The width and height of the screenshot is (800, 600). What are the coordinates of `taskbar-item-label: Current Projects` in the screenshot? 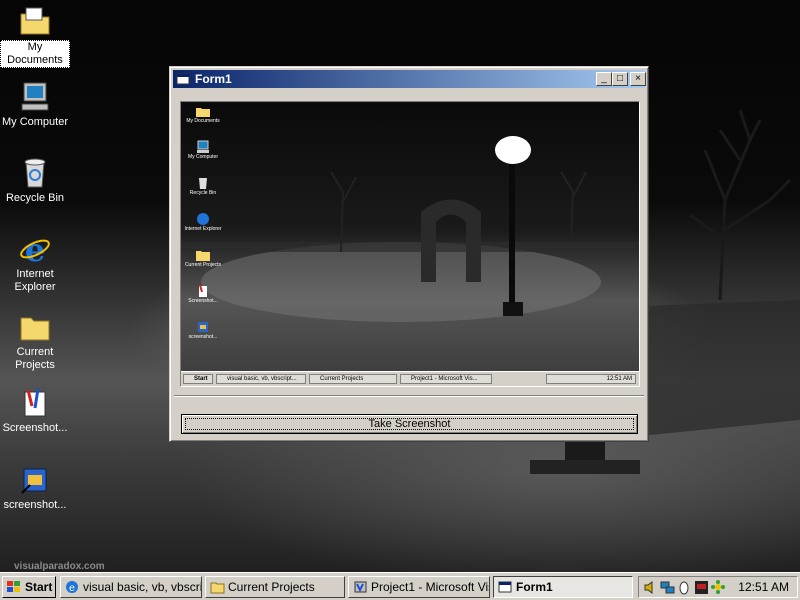 It's located at (271, 587).